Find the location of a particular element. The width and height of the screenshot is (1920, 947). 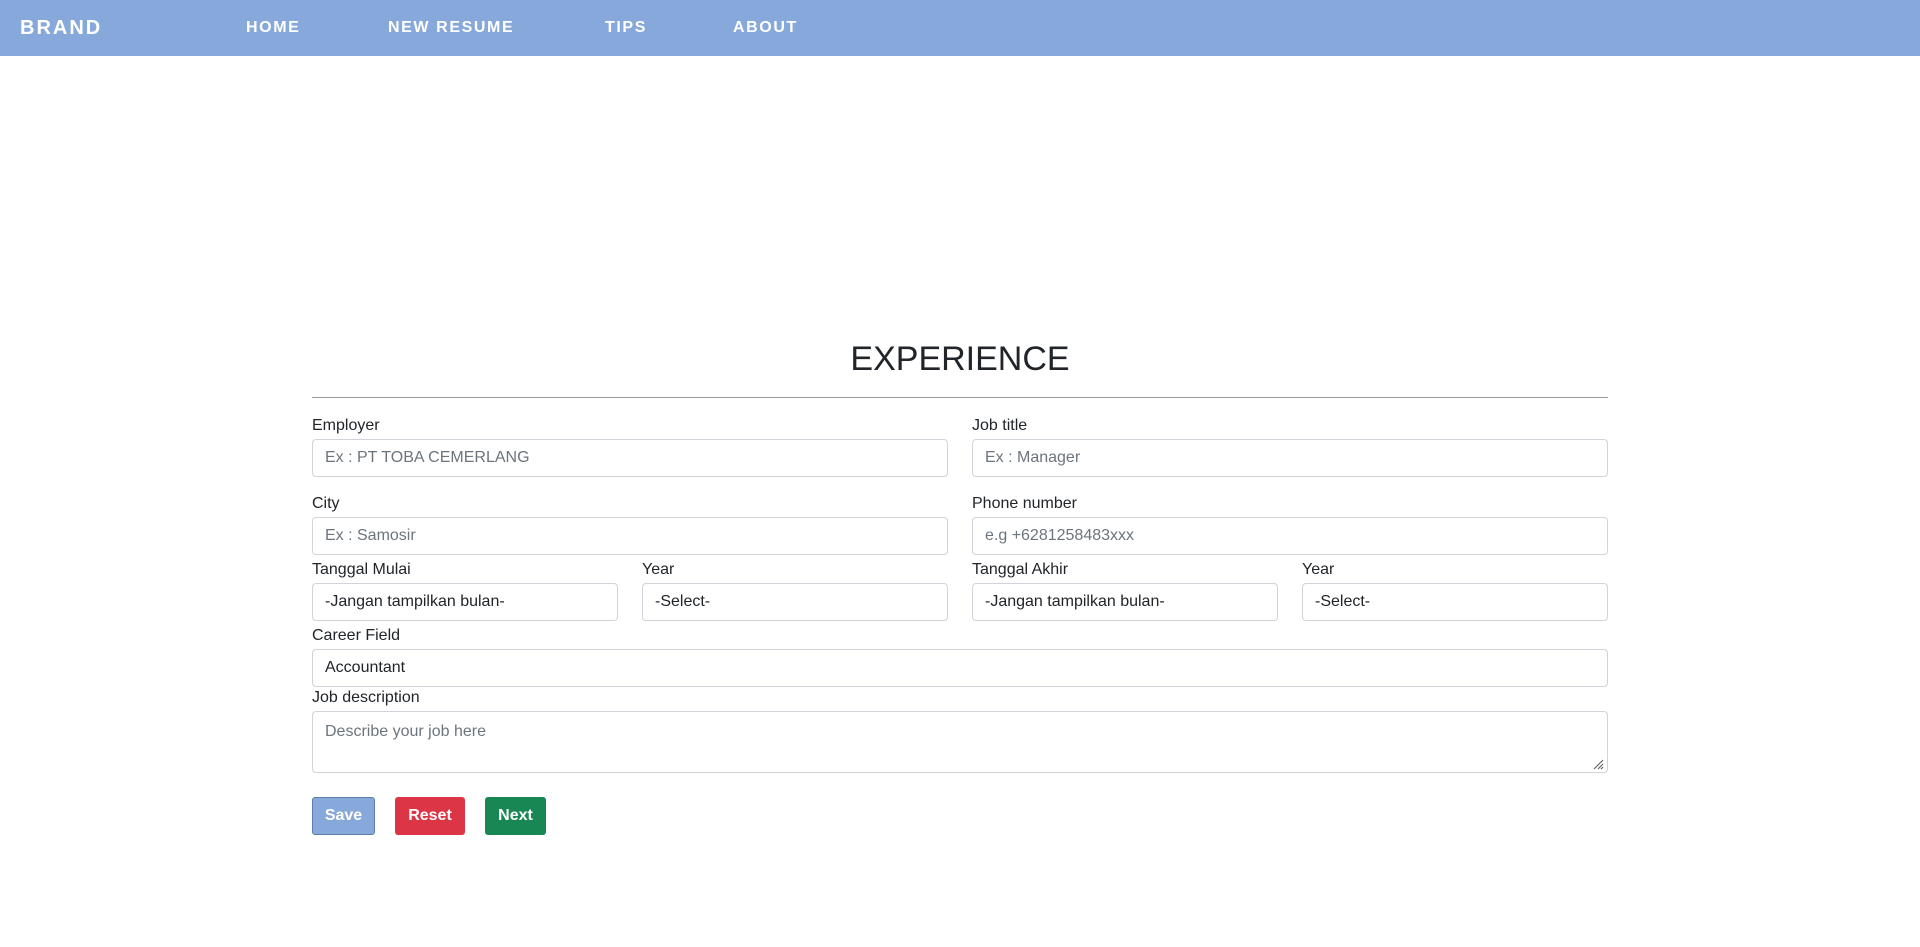

city-input is located at coordinates (630, 536).